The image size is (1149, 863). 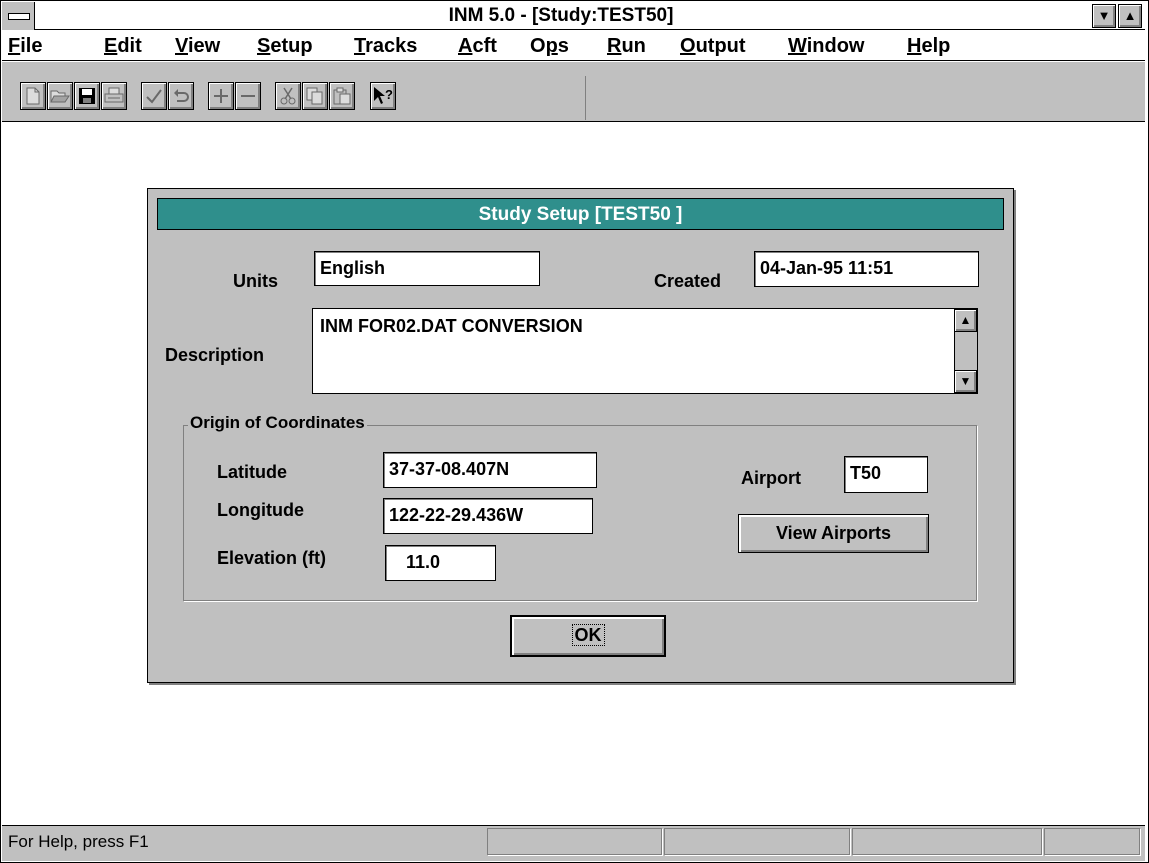 What do you see at coordinates (215, 355) in the screenshot?
I see `description-label: Description` at bounding box center [215, 355].